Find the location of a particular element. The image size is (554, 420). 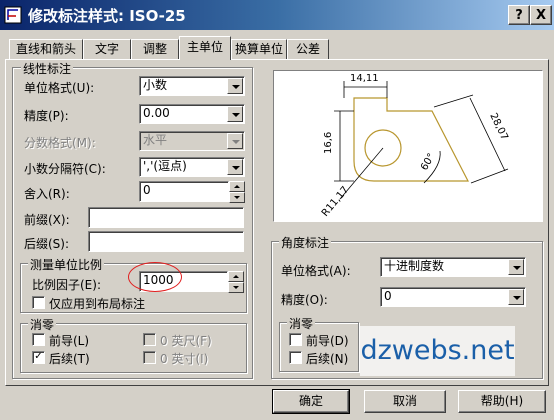

angular-leading-checkbox is located at coordinates (295, 339).